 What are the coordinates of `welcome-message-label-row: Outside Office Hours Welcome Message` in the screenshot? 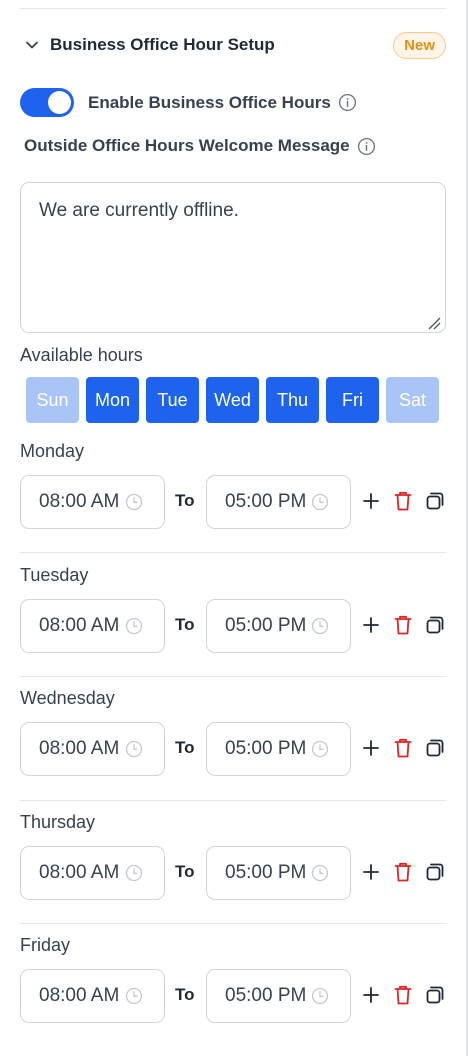 It's located at (200, 146).